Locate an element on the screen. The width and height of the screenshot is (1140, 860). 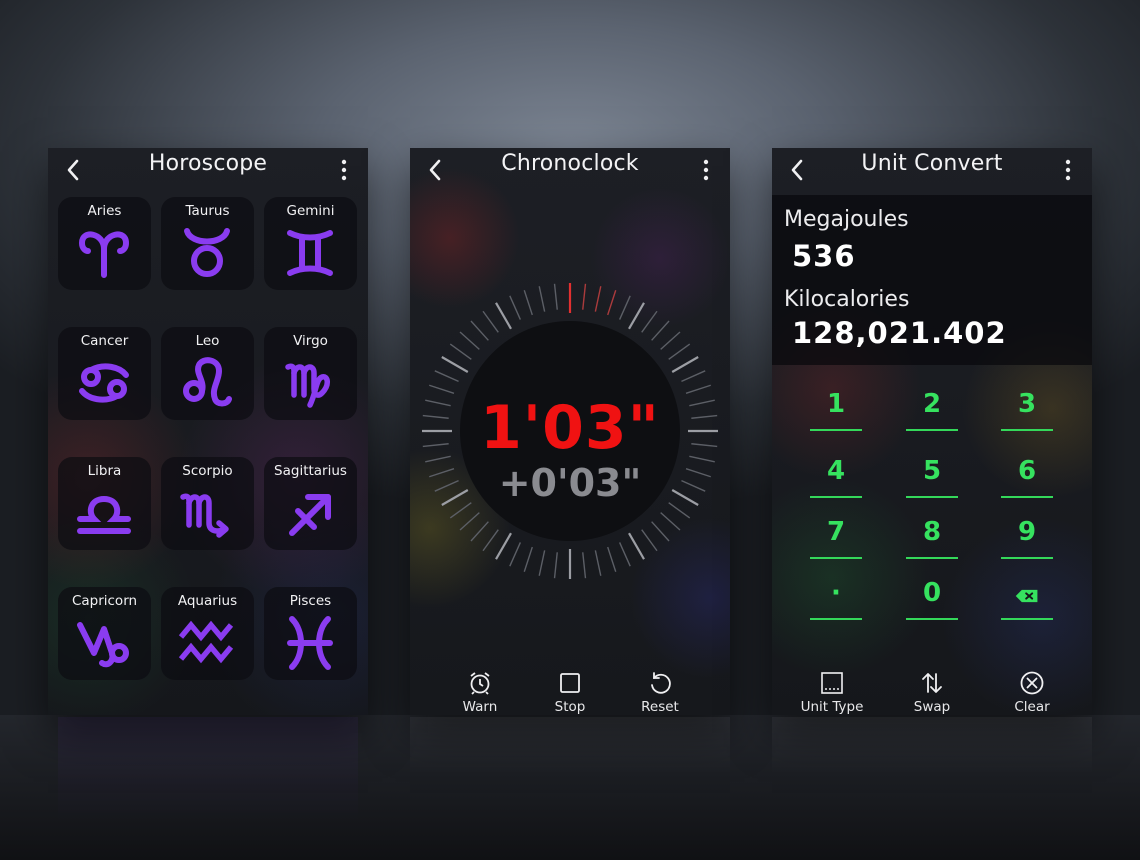
chrono-reflection is located at coordinates (570, 777).